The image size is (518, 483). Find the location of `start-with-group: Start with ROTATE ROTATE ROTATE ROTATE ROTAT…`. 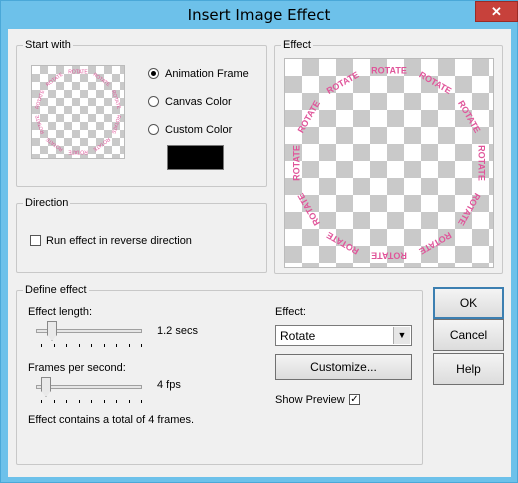

start-with-group: Start with ROTATE ROTATE ROTATE ROTATE ROTAT… is located at coordinates (141, 112).